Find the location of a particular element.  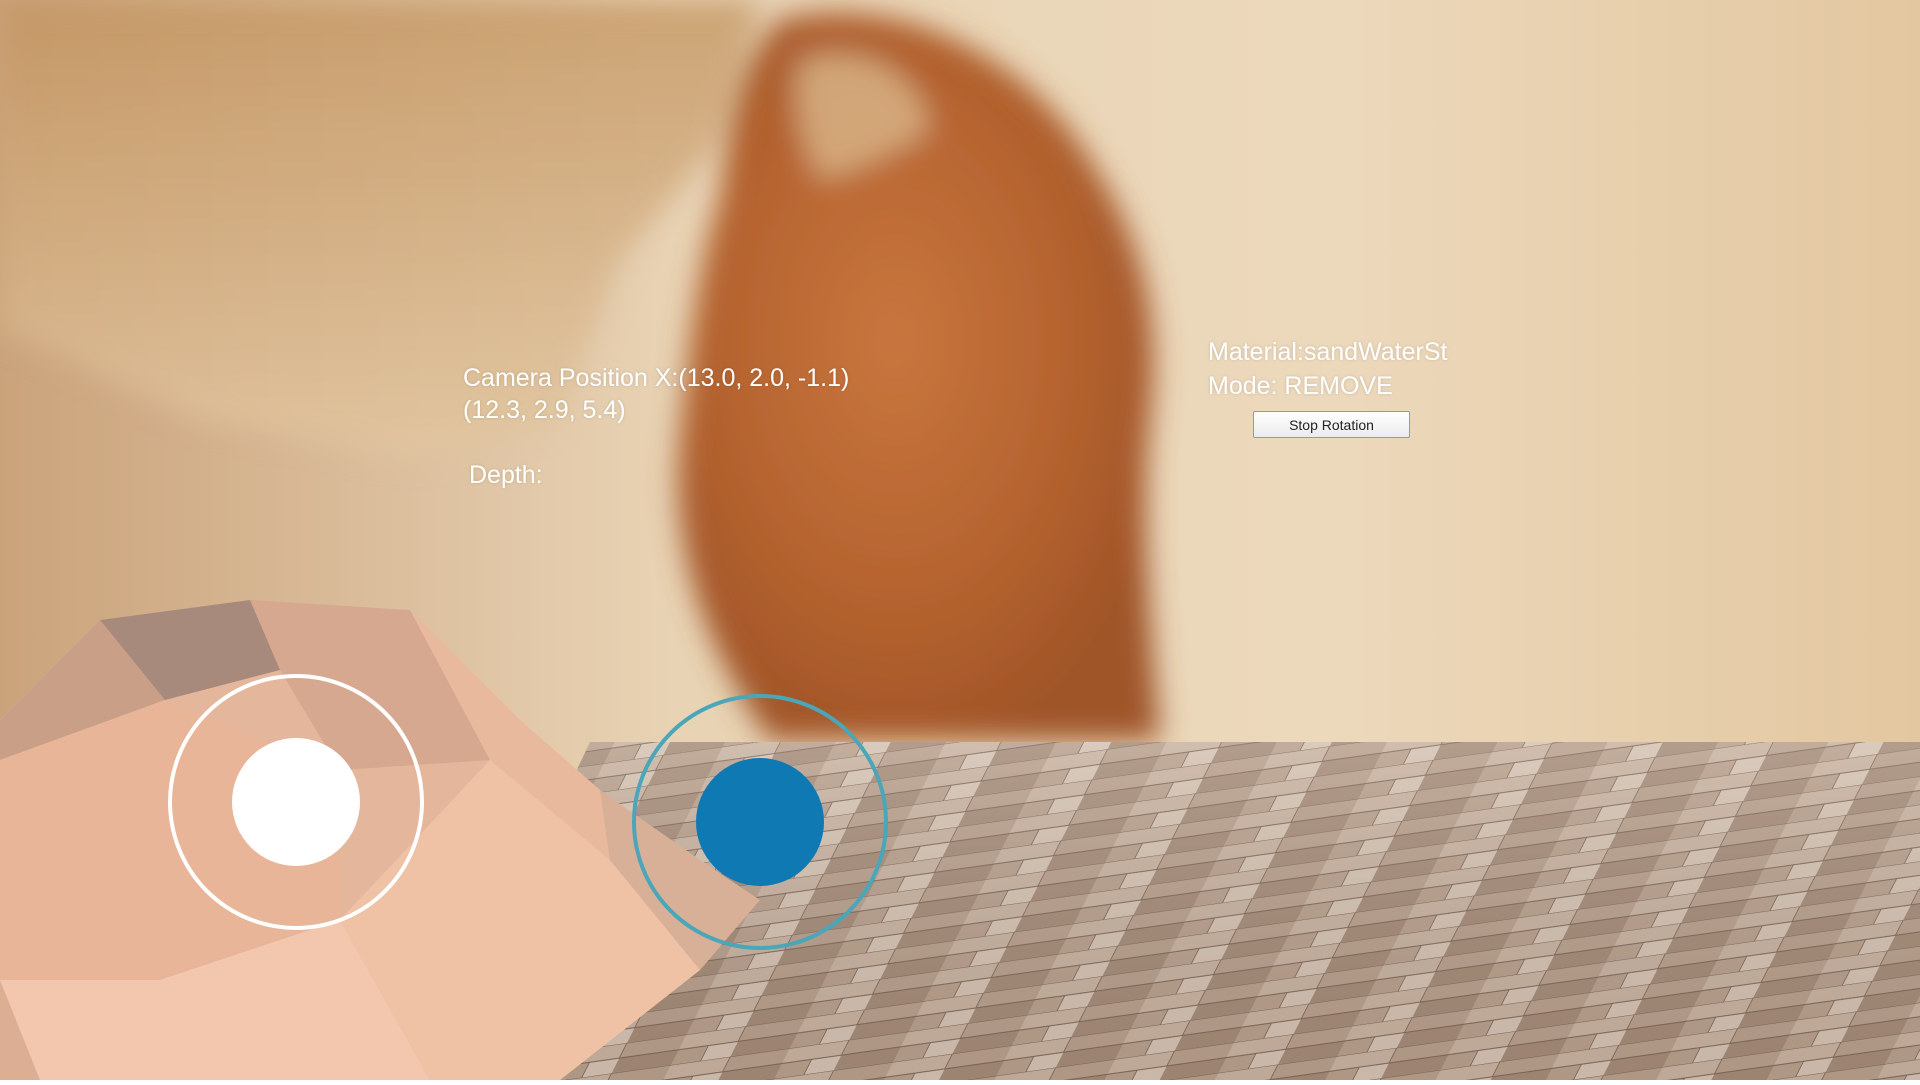

camera-position-label: Camera Position X:(13.0, 2.0, -1.1) is located at coordinates (656, 378).